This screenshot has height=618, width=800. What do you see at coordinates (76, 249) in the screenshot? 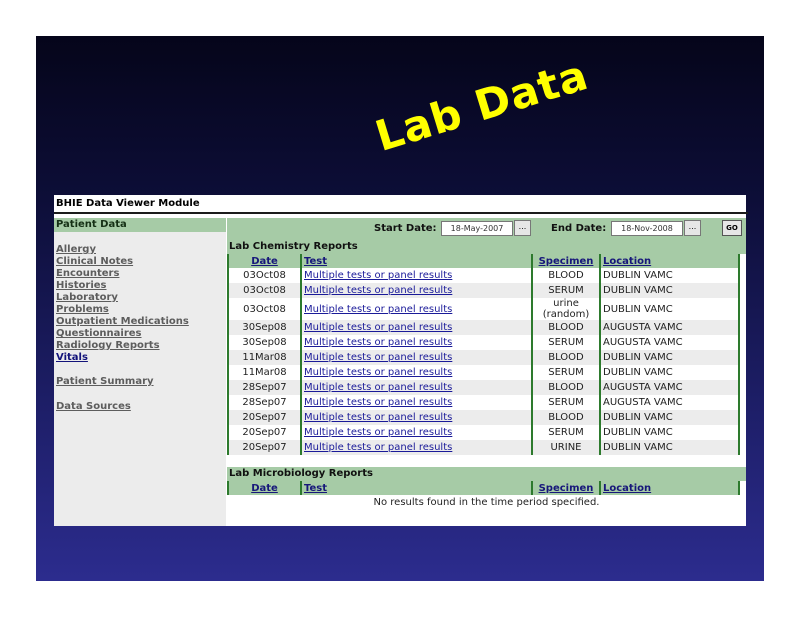
I see `sidebar-item-allergy: Allergy` at bounding box center [76, 249].